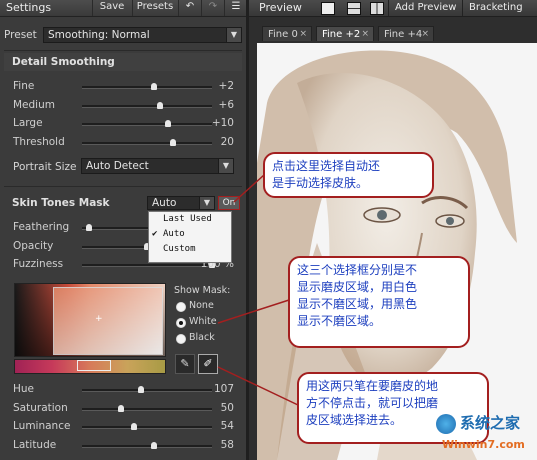 The width and height of the screenshot is (537, 460). Describe the element at coordinates (490, 423) in the screenshot. I see `watermark-site-name: 系统之家` at that location.